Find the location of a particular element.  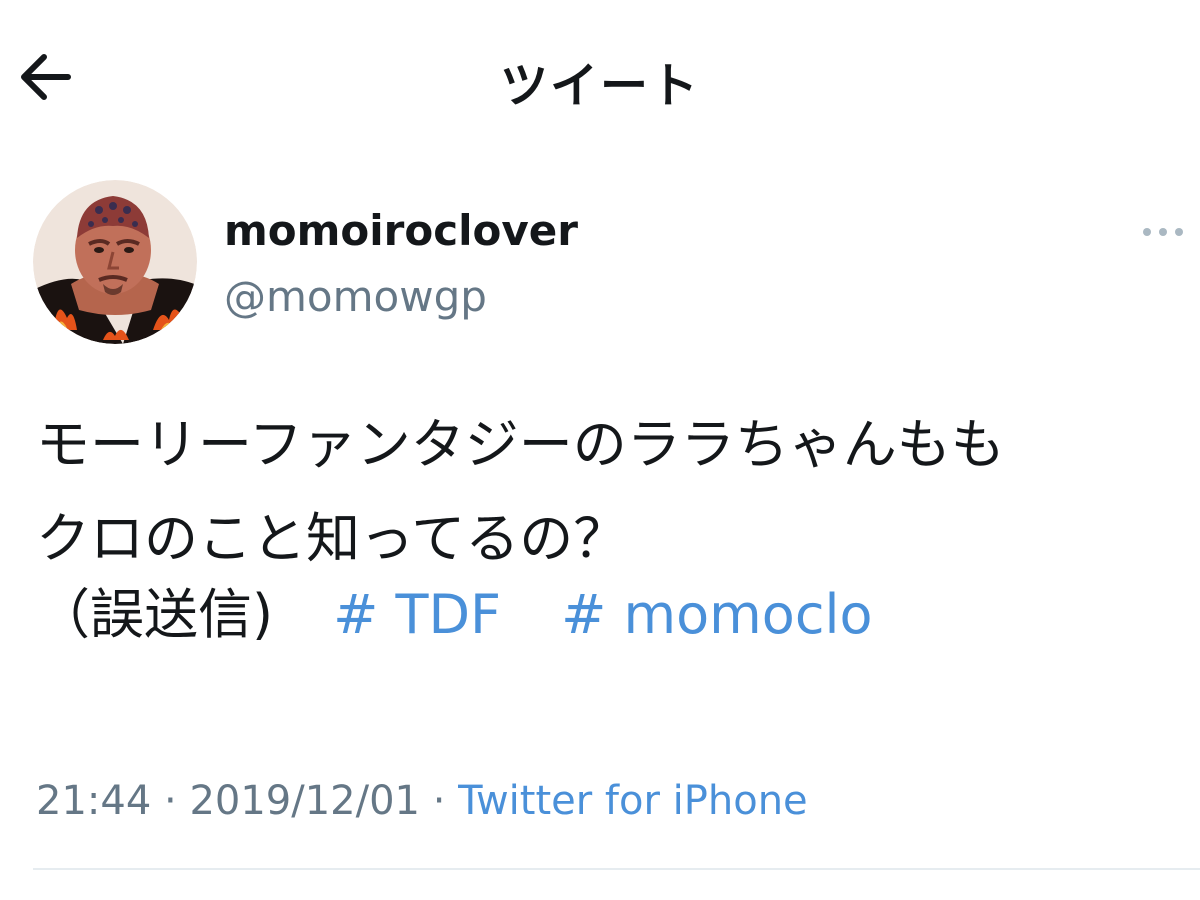

tweet-metadata: 21:44 · 2019/12/01 · Twitter for iPhone is located at coordinates (422, 801).